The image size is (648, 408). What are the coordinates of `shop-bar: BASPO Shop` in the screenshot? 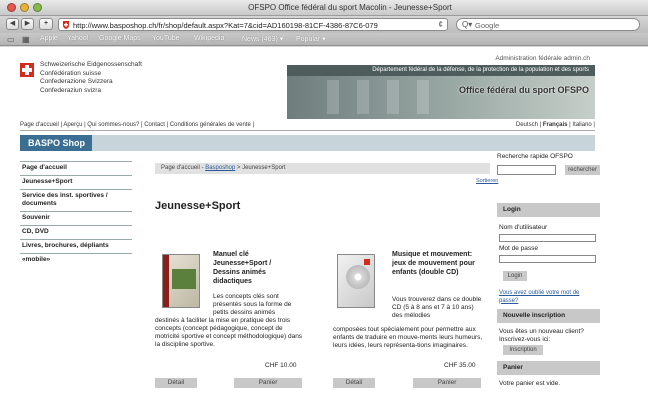 It's located at (307, 143).